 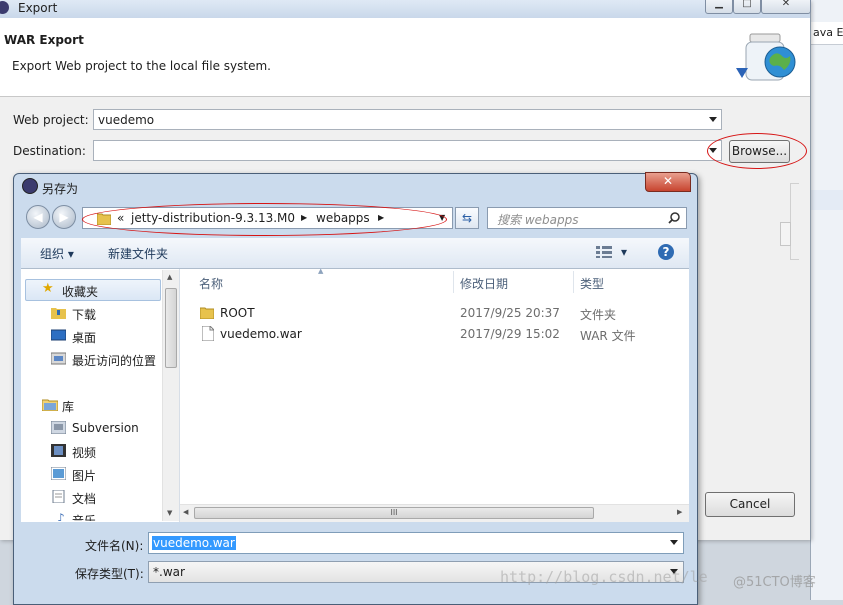 I want to click on file-type: WAR 文件, so click(x=608, y=336).